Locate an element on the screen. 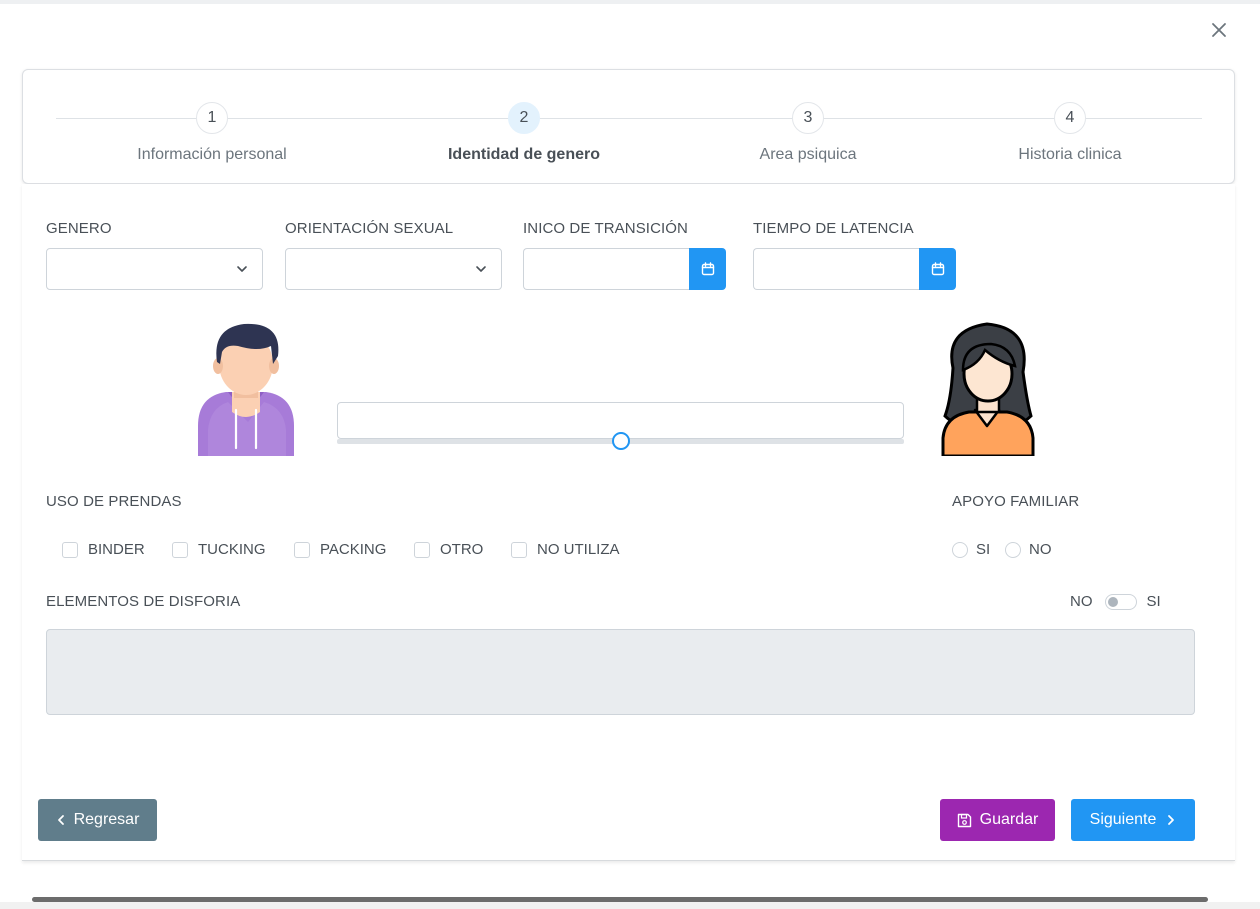  disforia-label: ELEMENTOS DE DISFORIA is located at coordinates (143, 601).